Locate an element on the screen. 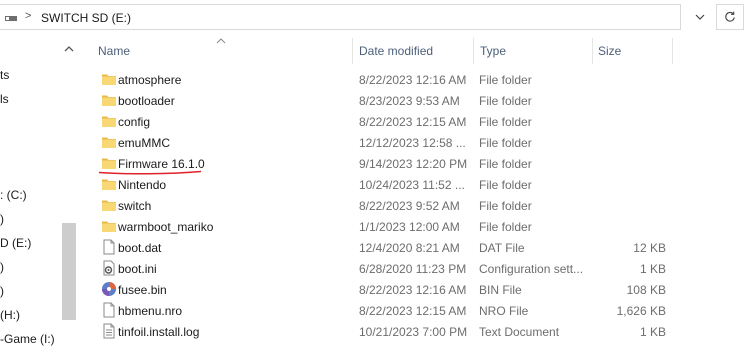 The width and height of the screenshot is (749, 355). chevron-down-icon is located at coordinates (700, 17).